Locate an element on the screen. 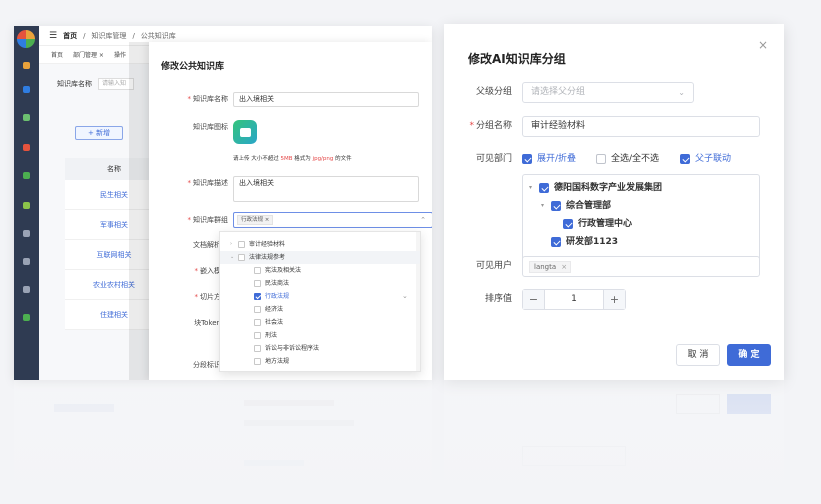 This screenshot has width=821, height=504. select-all-checkbox is located at coordinates (601, 159).